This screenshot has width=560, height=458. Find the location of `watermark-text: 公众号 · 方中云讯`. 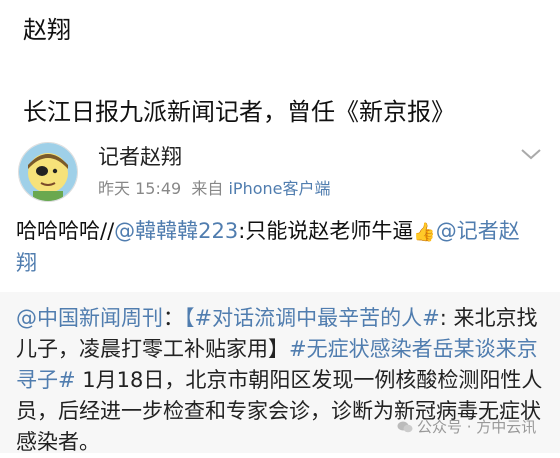

watermark-text: 公众号 · 方中云讯 is located at coordinates (477, 427).